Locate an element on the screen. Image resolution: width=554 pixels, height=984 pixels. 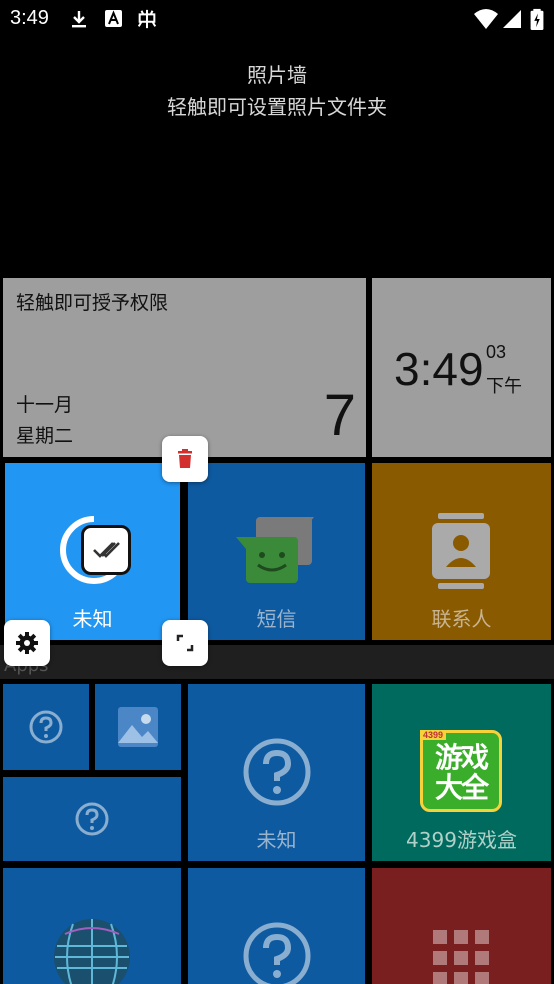
done-all-icon is located at coordinates (106, 550).